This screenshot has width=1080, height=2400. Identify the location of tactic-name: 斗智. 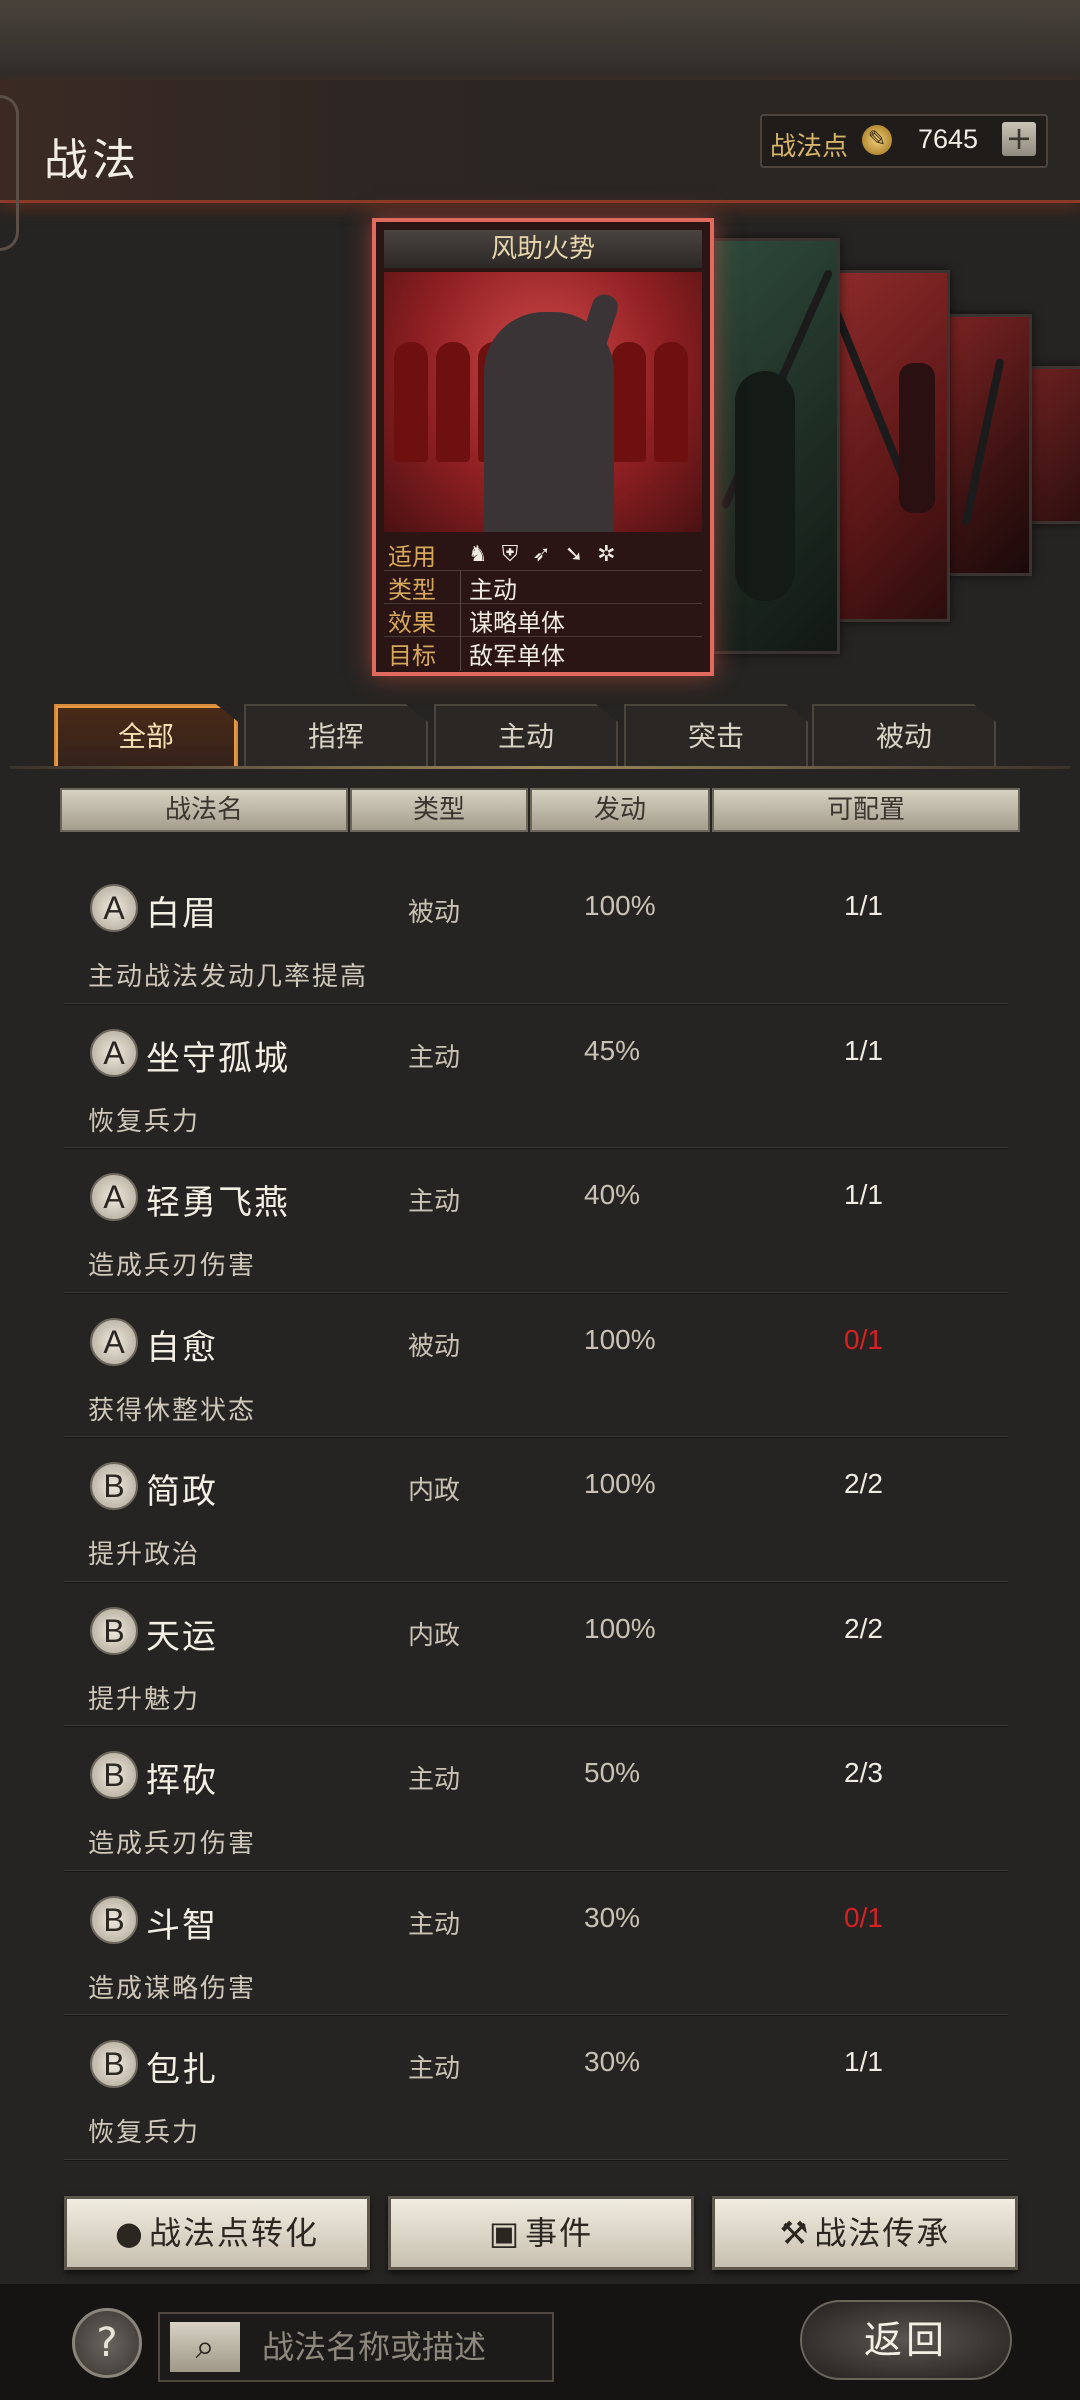
(182, 1925).